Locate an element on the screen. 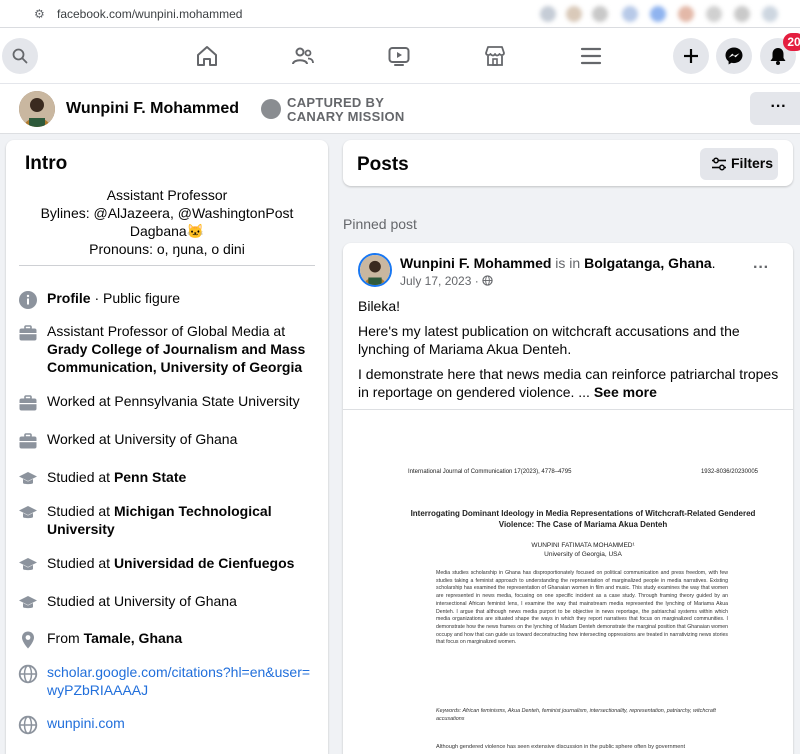 This screenshot has height=754, width=800. post-date: July 17, 2023 · is located at coordinates (441, 281).